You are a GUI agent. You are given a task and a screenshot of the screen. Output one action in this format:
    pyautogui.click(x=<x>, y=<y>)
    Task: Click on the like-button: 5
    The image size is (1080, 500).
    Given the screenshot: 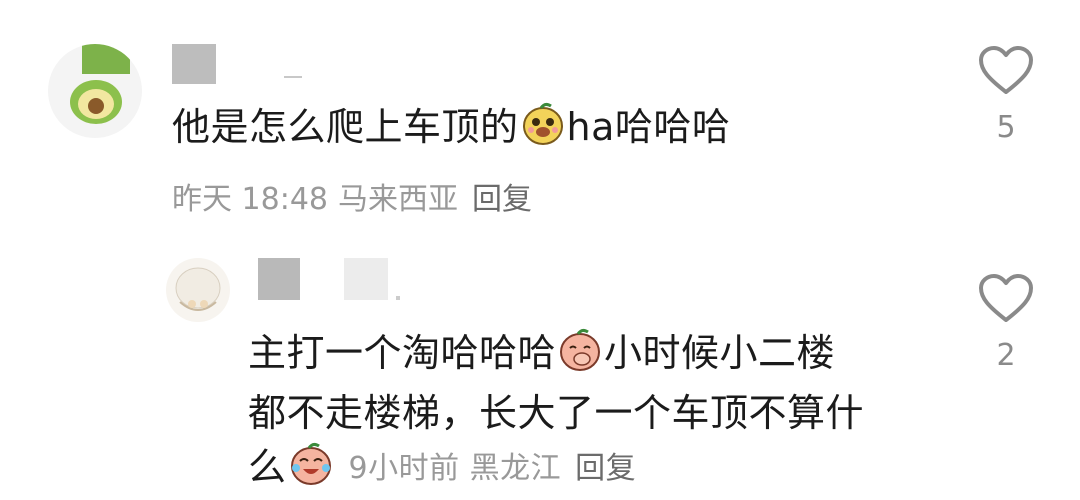 What is the action you would take?
    pyautogui.click(x=1006, y=95)
    